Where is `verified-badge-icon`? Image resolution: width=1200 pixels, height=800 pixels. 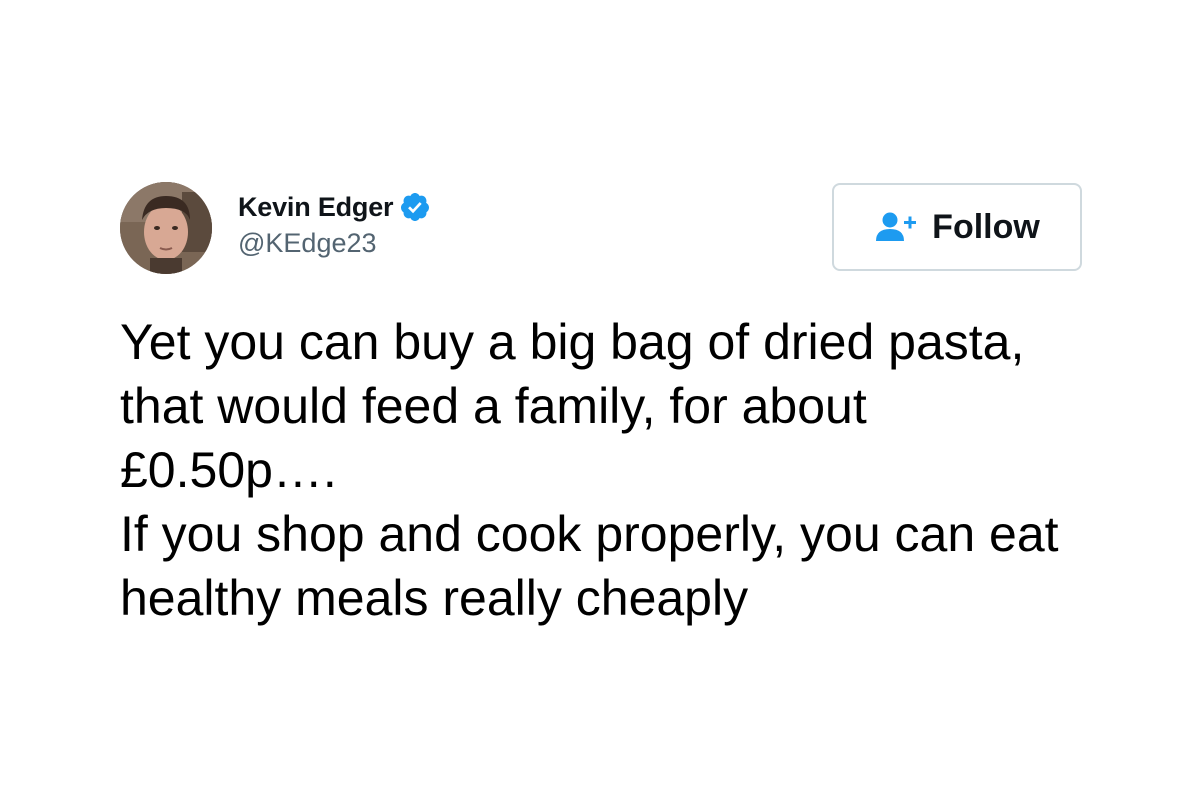
verified-badge-icon is located at coordinates (415, 207).